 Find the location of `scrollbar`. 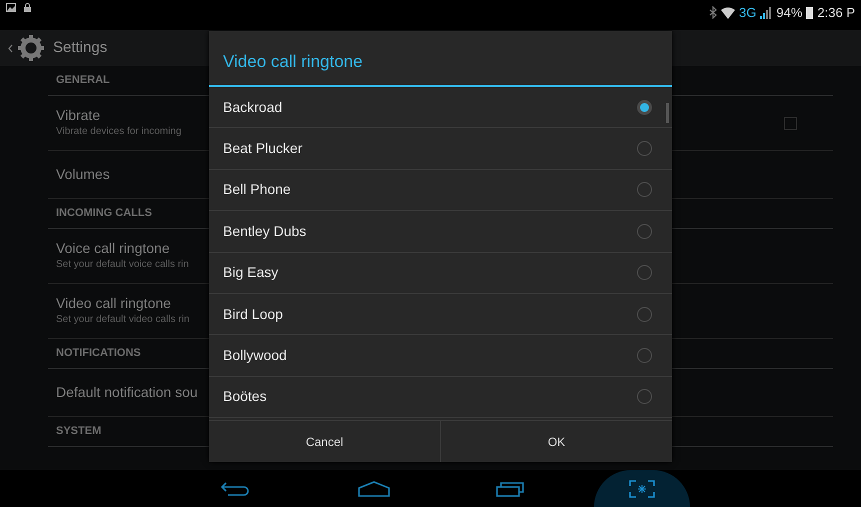

scrollbar is located at coordinates (667, 113).